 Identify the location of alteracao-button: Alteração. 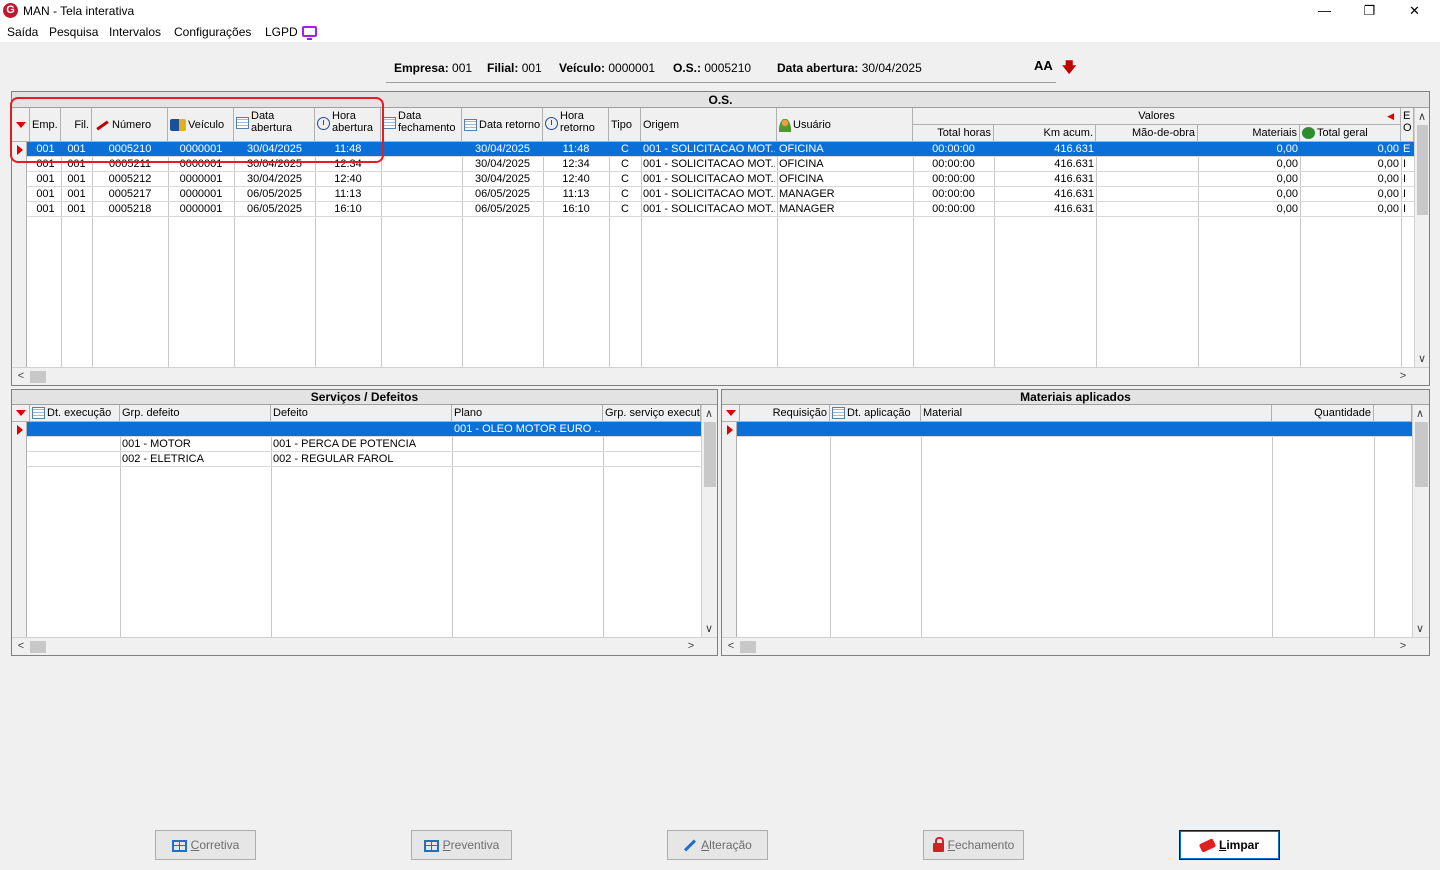
(717, 845).